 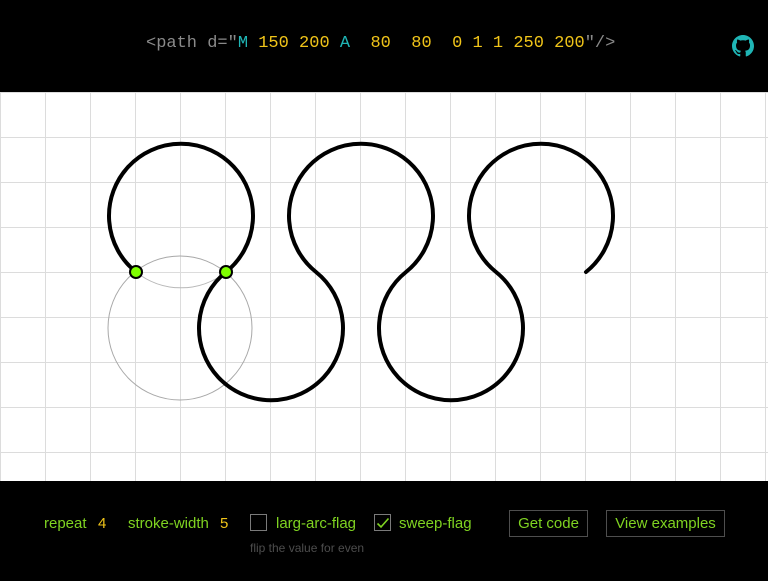 What do you see at coordinates (192, 43) in the screenshot?
I see `code-open-tag: <path d="` at bounding box center [192, 43].